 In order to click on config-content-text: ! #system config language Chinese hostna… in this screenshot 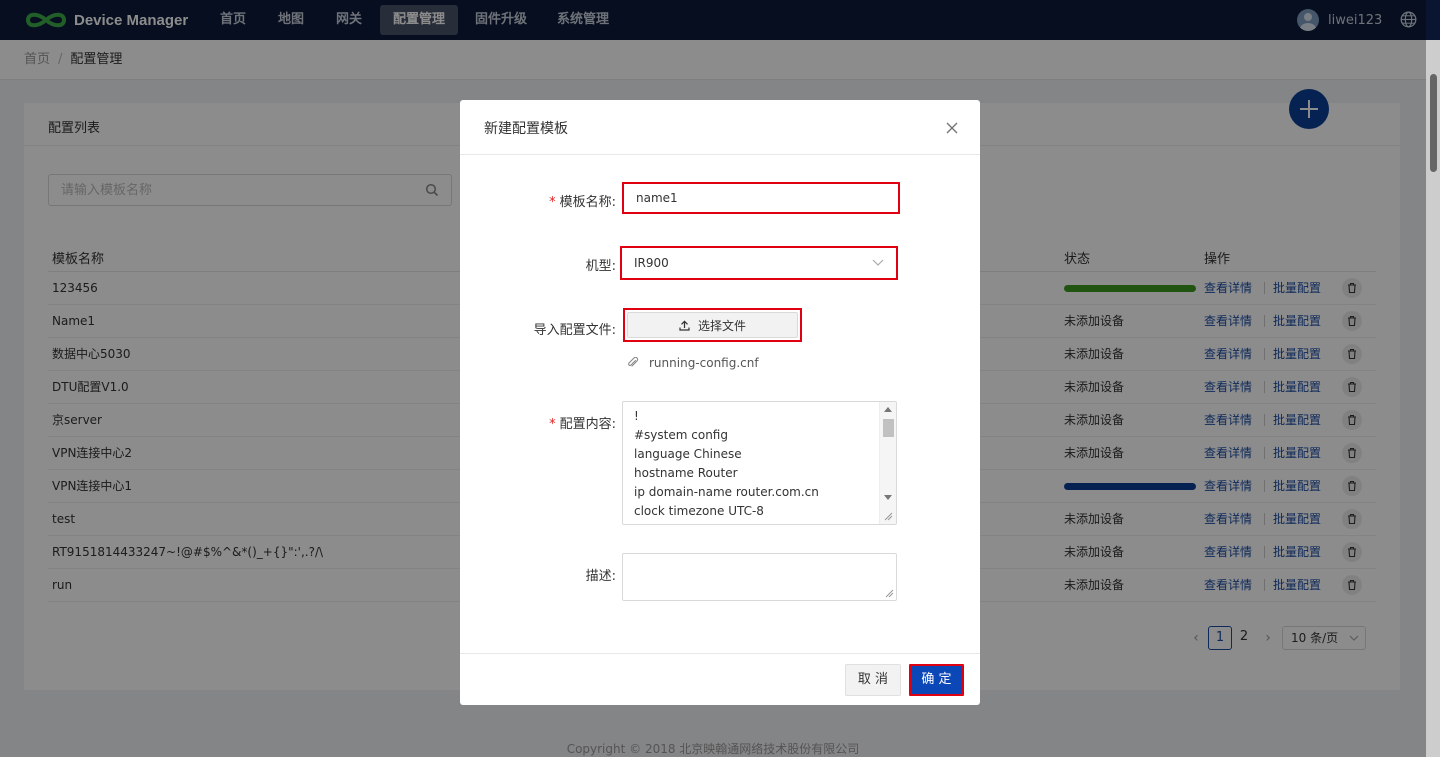, I will do `click(726, 464)`.